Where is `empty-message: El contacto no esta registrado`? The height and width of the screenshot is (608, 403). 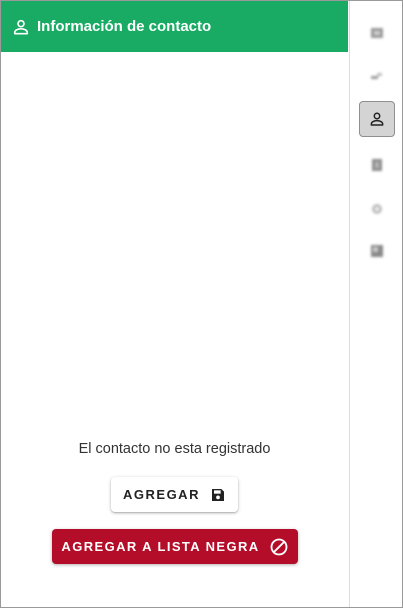 empty-message: El contacto no esta registrado is located at coordinates (174, 449).